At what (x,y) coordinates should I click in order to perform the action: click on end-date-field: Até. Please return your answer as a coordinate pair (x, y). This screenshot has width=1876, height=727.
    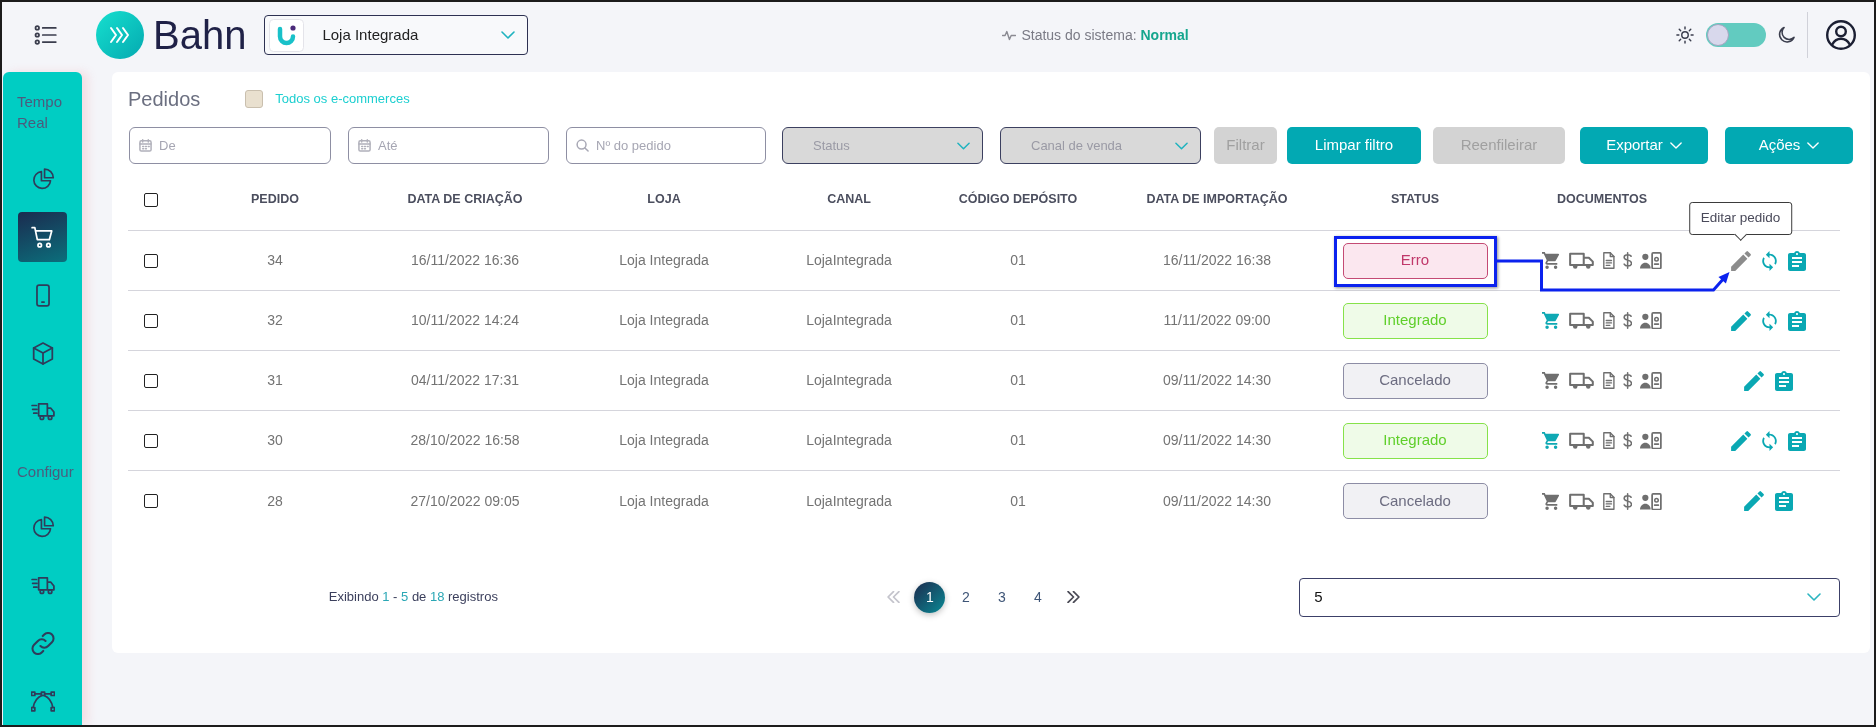
    Looking at the image, I should click on (448, 145).